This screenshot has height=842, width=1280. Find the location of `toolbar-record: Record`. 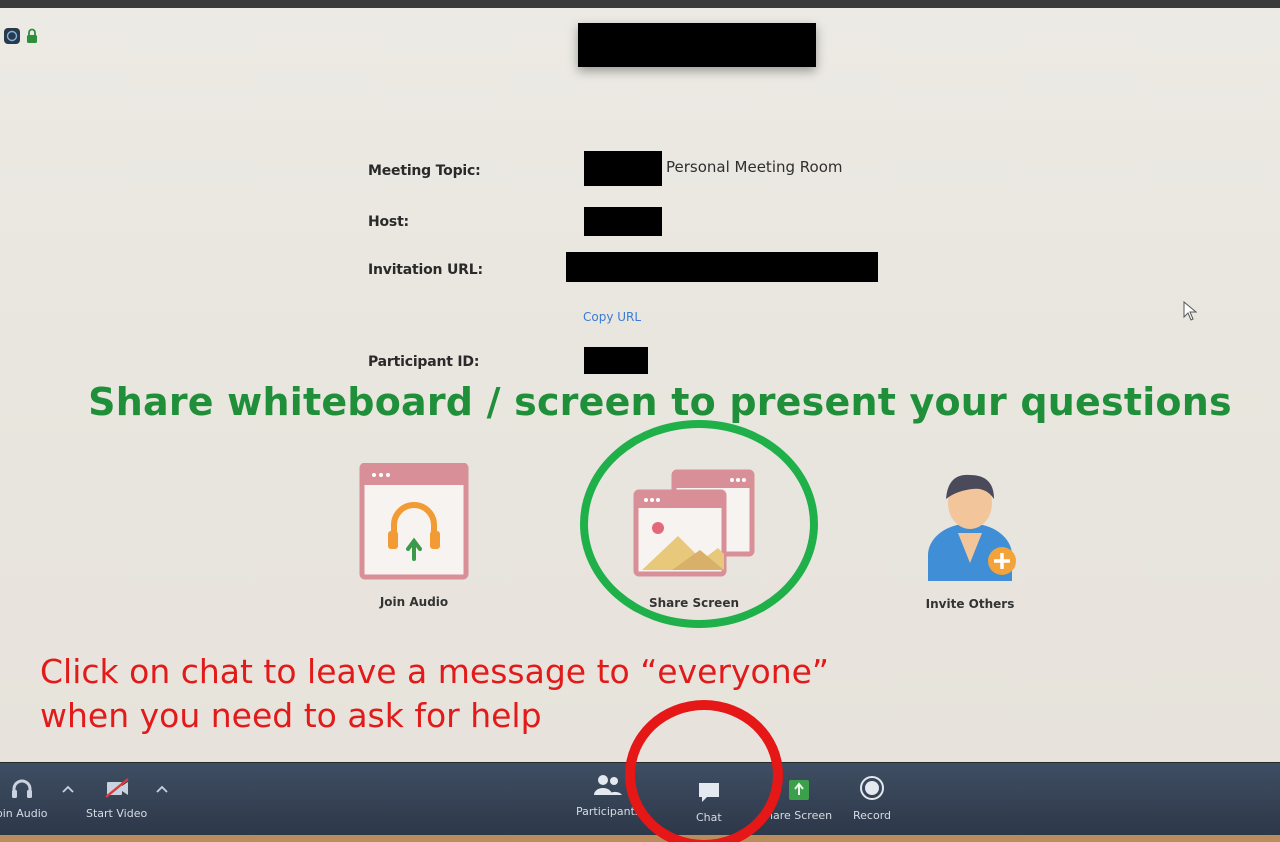

toolbar-record: Record is located at coordinates (872, 798).